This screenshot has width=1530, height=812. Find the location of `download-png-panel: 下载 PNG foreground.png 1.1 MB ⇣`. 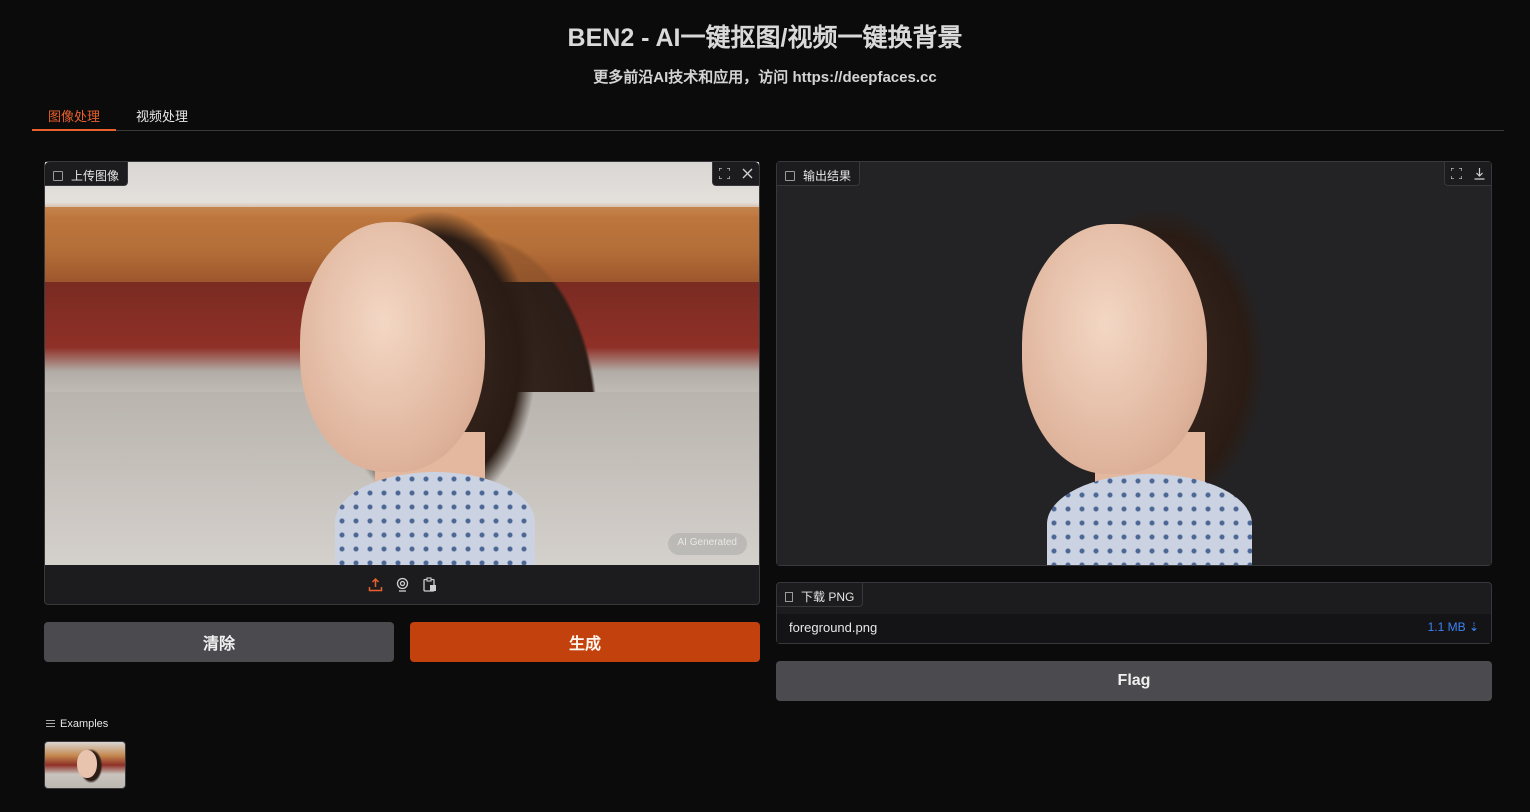

download-png-panel: 下载 PNG foreground.png 1.1 MB ⇣ is located at coordinates (1134, 613).